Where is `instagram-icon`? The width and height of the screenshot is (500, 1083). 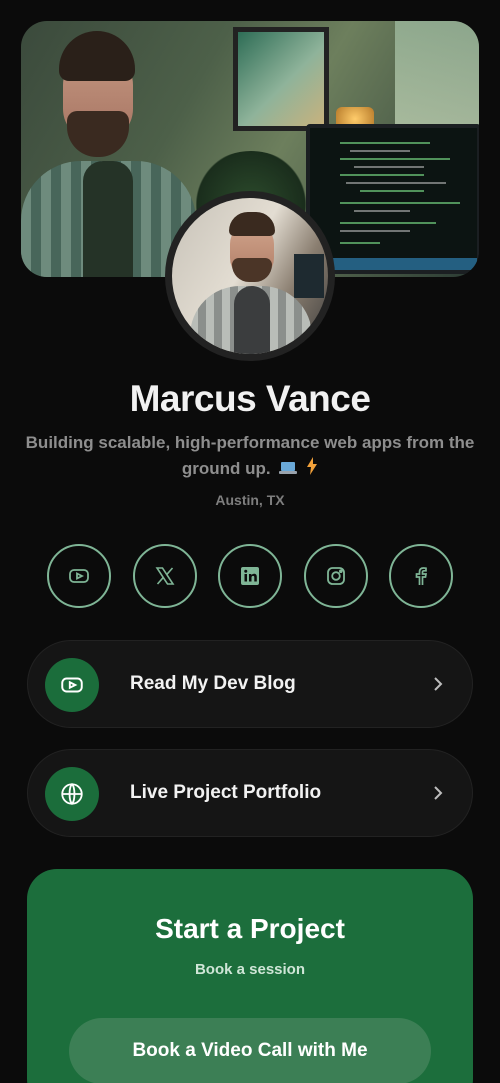 instagram-icon is located at coordinates (335, 576).